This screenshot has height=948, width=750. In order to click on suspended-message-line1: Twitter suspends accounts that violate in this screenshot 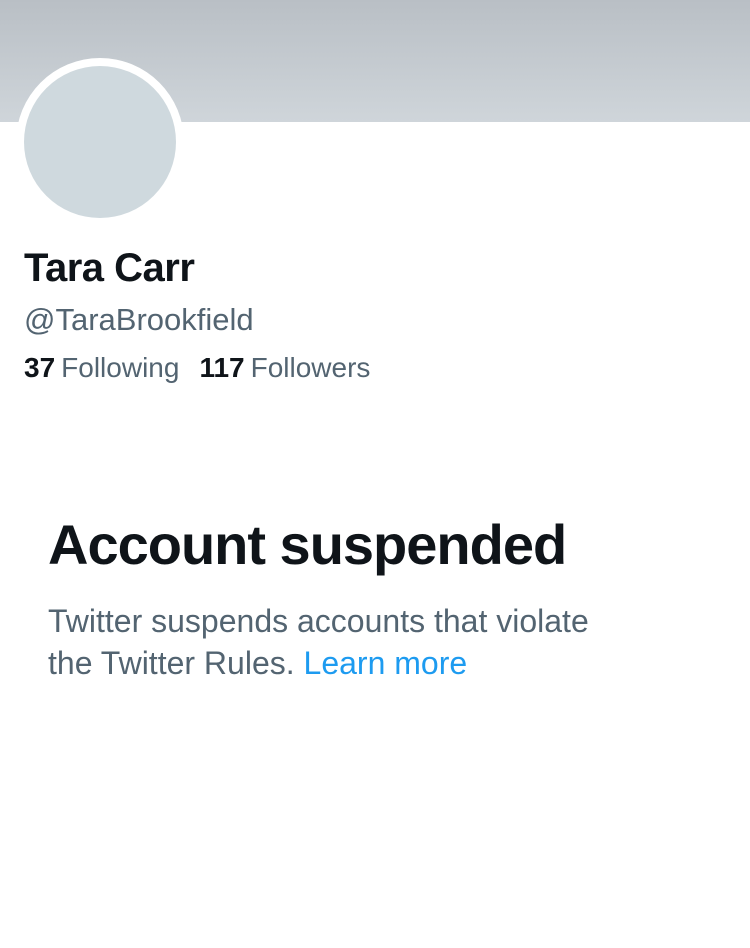, I will do `click(318, 621)`.